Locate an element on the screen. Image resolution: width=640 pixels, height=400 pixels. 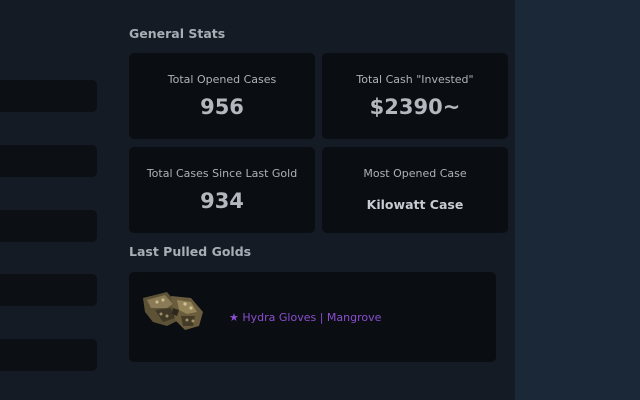
stat-card-total-opened: Total Opened Cases 956 is located at coordinates (222, 96).